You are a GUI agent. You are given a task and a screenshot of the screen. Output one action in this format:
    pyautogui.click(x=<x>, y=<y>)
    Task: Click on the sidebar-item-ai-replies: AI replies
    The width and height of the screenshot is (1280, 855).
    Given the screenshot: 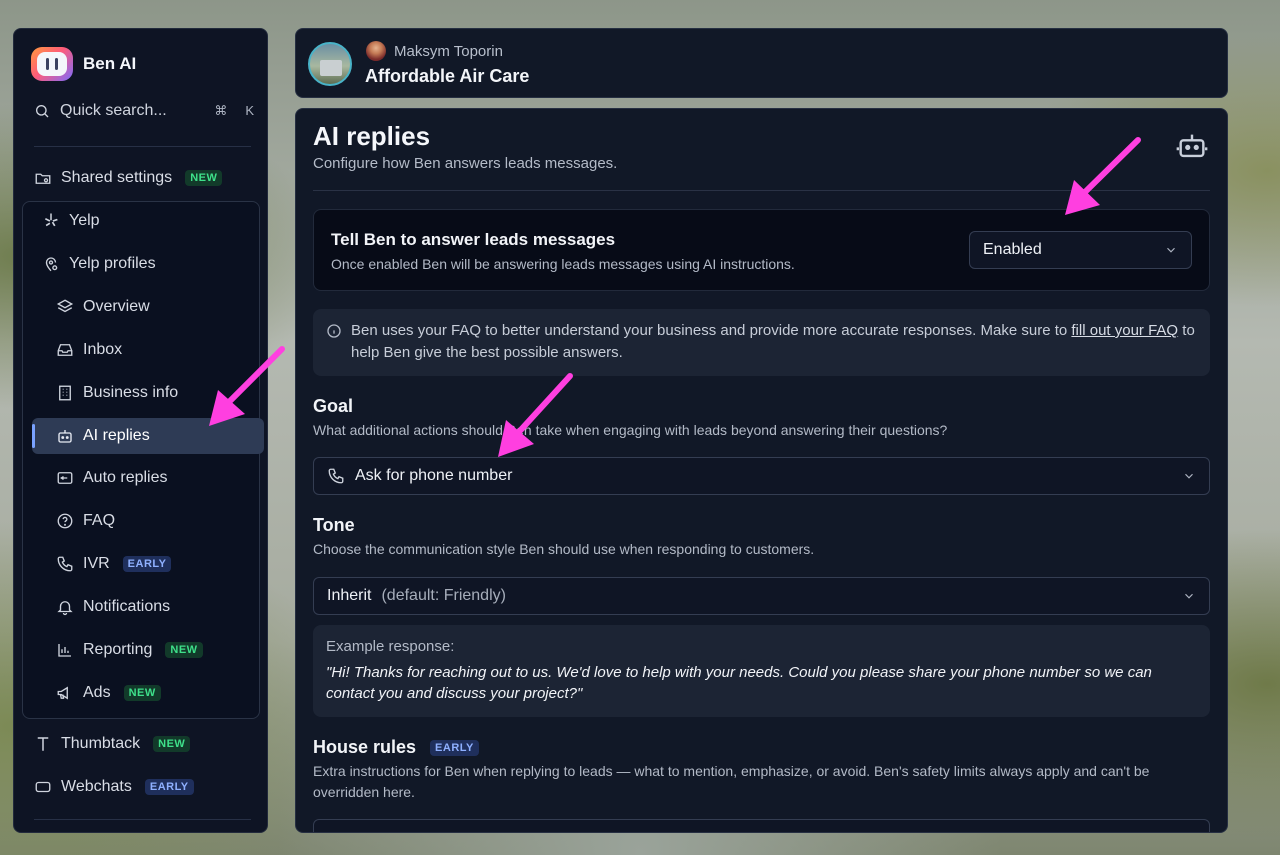 What is the action you would take?
    pyautogui.click(x=148, y=436)
    